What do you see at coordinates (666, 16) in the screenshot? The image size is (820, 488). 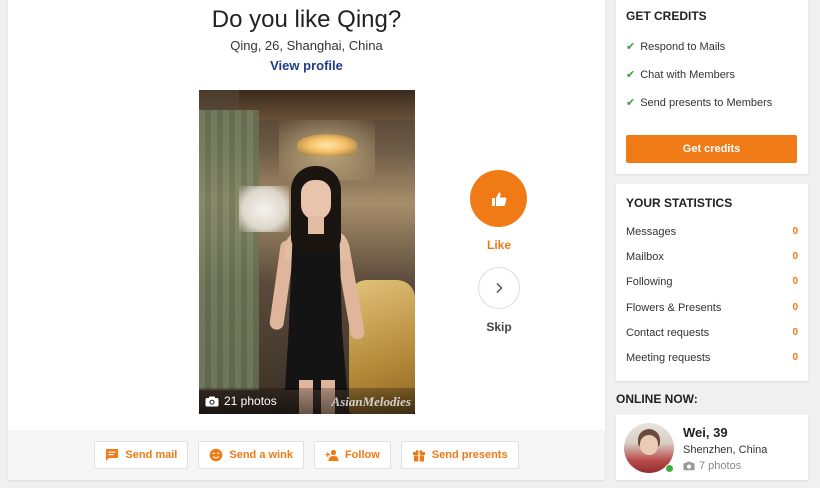 I see `credits-title: GET CREDITS` at bounding box center [666, 16].